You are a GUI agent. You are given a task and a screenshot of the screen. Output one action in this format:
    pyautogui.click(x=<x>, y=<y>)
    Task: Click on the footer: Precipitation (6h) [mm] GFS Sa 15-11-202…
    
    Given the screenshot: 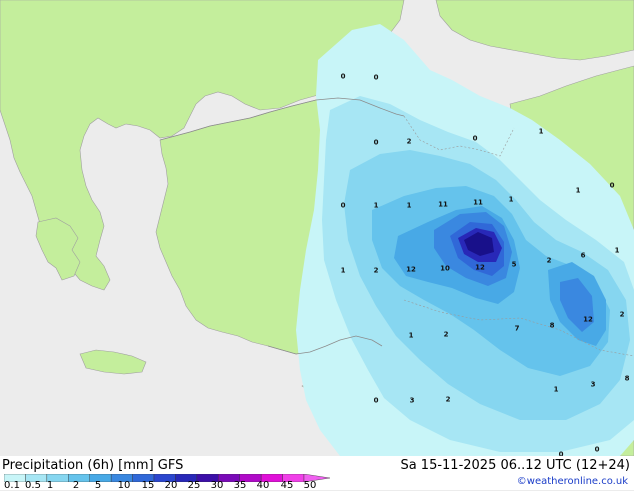 What is the action you would take?
    pyautogui.click(x=317, y=473)
    